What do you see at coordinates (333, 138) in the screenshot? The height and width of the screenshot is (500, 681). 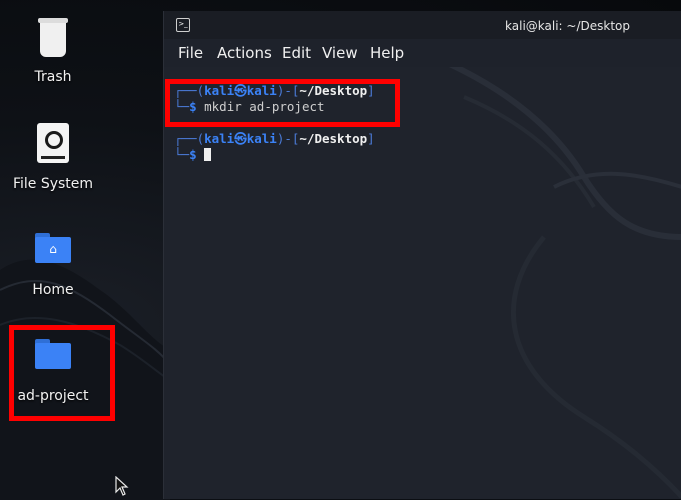 I see `prompt-directory: ~/Desktop` at bounding box center [333, 138].